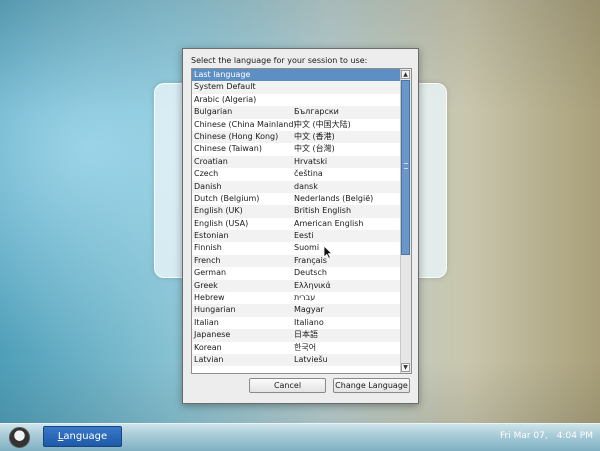 Image resolution: width=600 pixels, height=451 pixels. What do you see at coordinates (306, 335) in the screenshot?
I see `language-native-name: 日本語` at bounding box center [306, 335].